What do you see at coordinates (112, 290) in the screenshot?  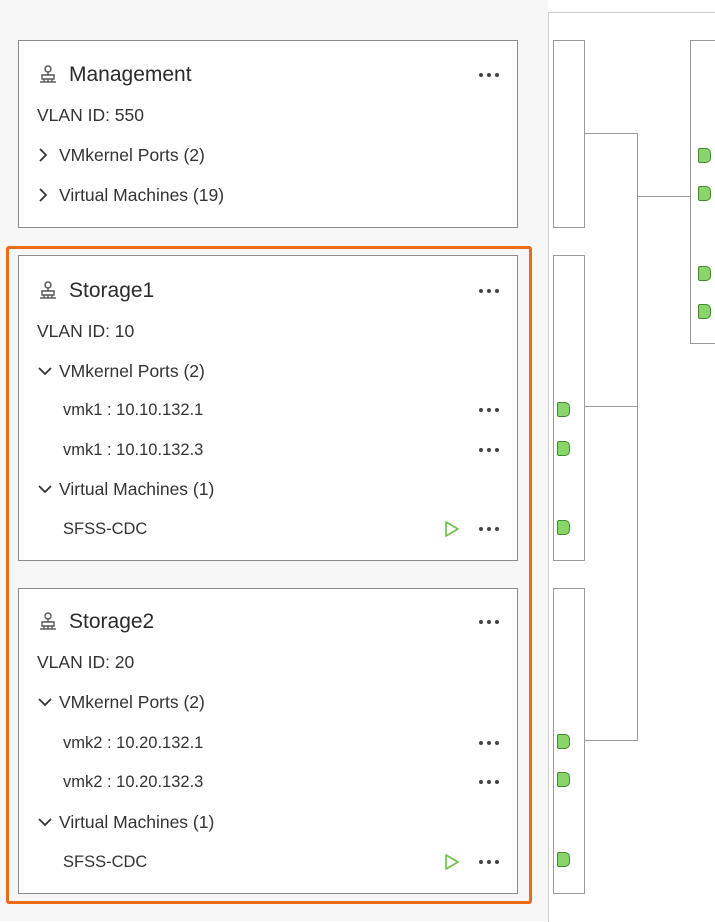 I see `port-group-name: Storage1` at bounding box center [112, 290].